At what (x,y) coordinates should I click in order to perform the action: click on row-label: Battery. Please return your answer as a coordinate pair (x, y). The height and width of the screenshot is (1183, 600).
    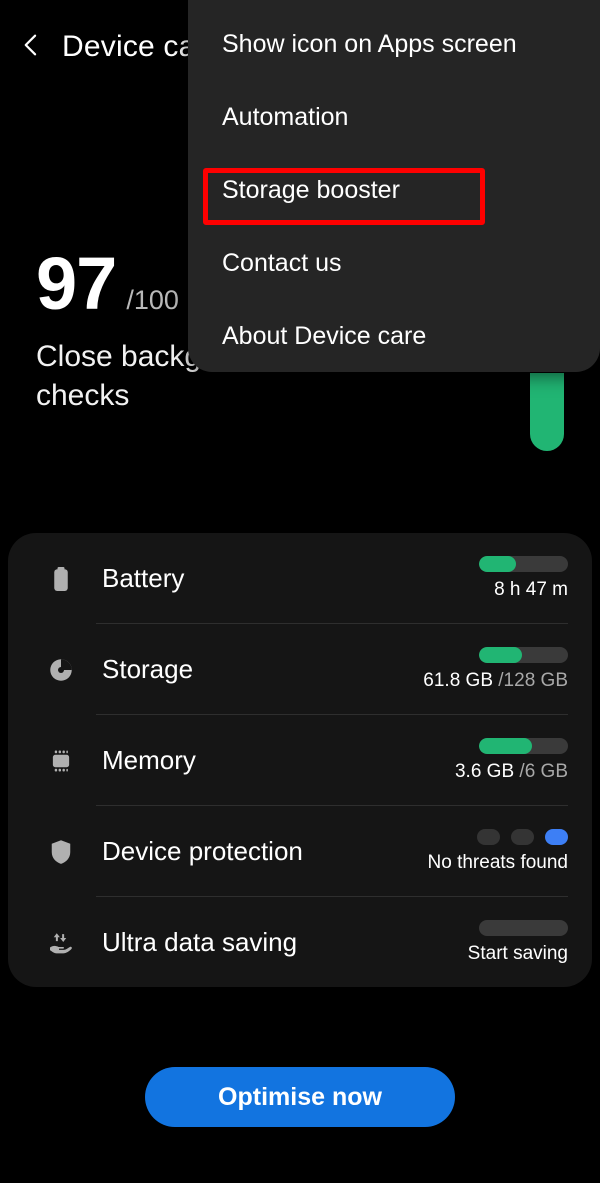
    Looking at the image, I should click on (143, 578).